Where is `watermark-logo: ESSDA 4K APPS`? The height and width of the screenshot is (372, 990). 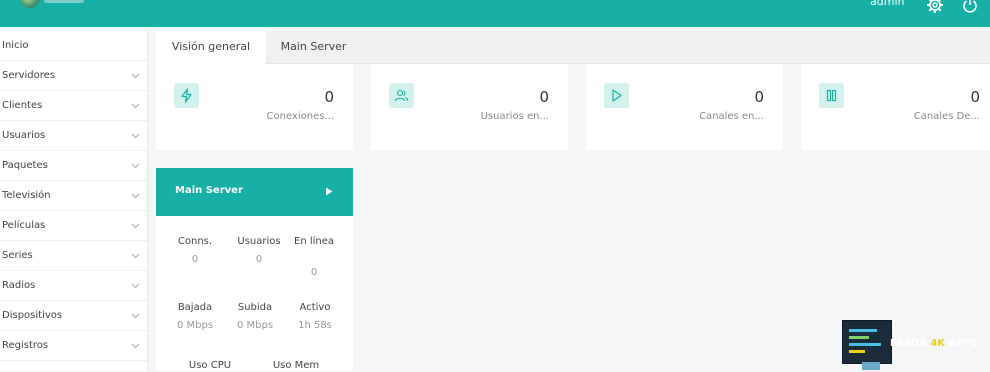 watermark-logo: ESSDA 4K APPS is located at coordinates (916, 345).